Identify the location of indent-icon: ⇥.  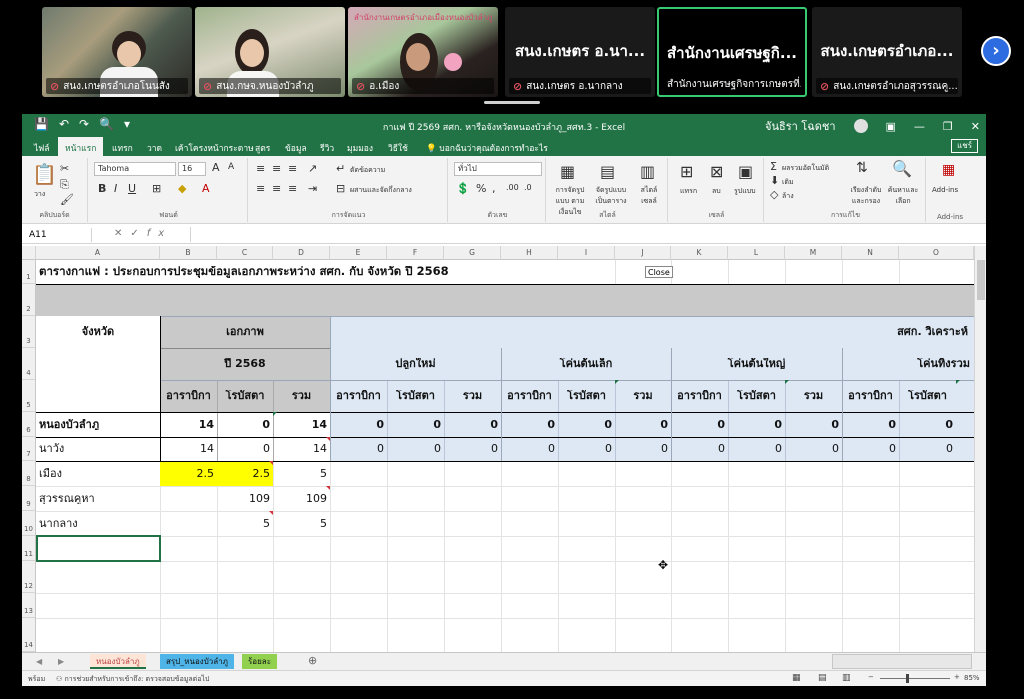
(312, 188).